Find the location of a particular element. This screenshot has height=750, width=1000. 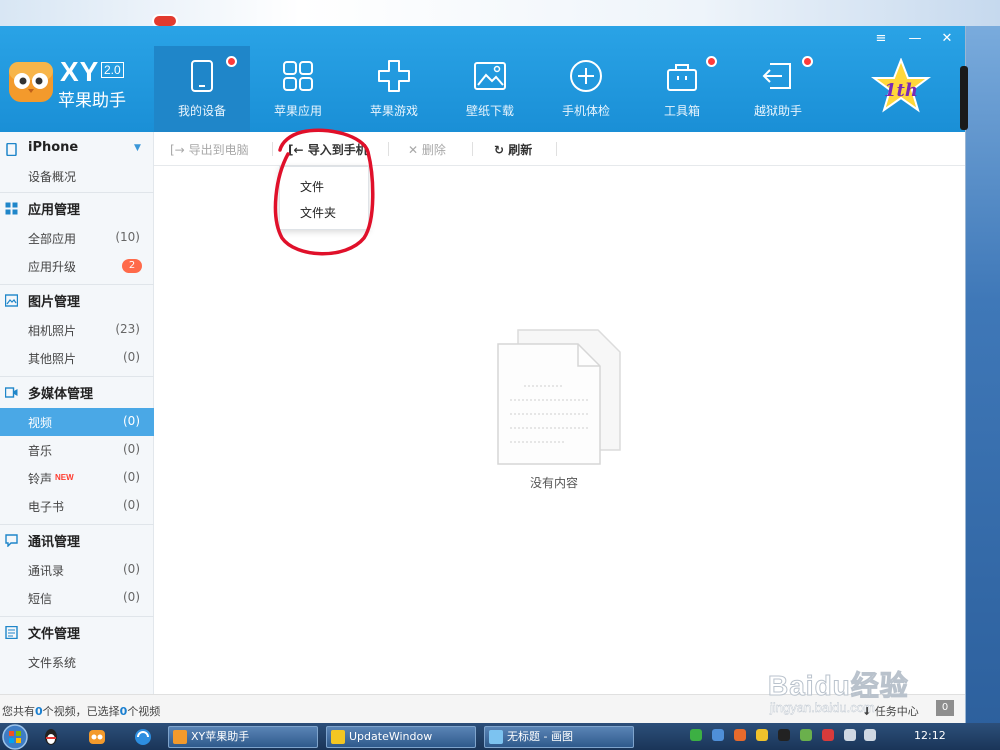

sidebar-item-contacts: 通讯录 (0) is located at coordinates (77, 570).